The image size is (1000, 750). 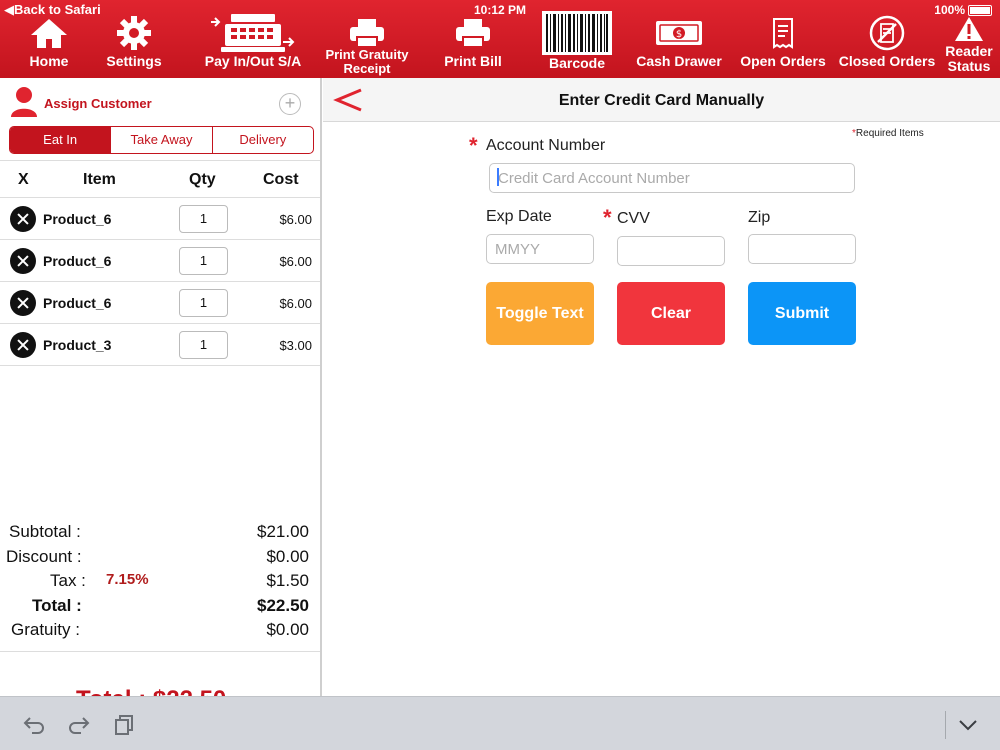 I want to click on order-table-header: X Item Qty Cost, so click(x=160, y=179).